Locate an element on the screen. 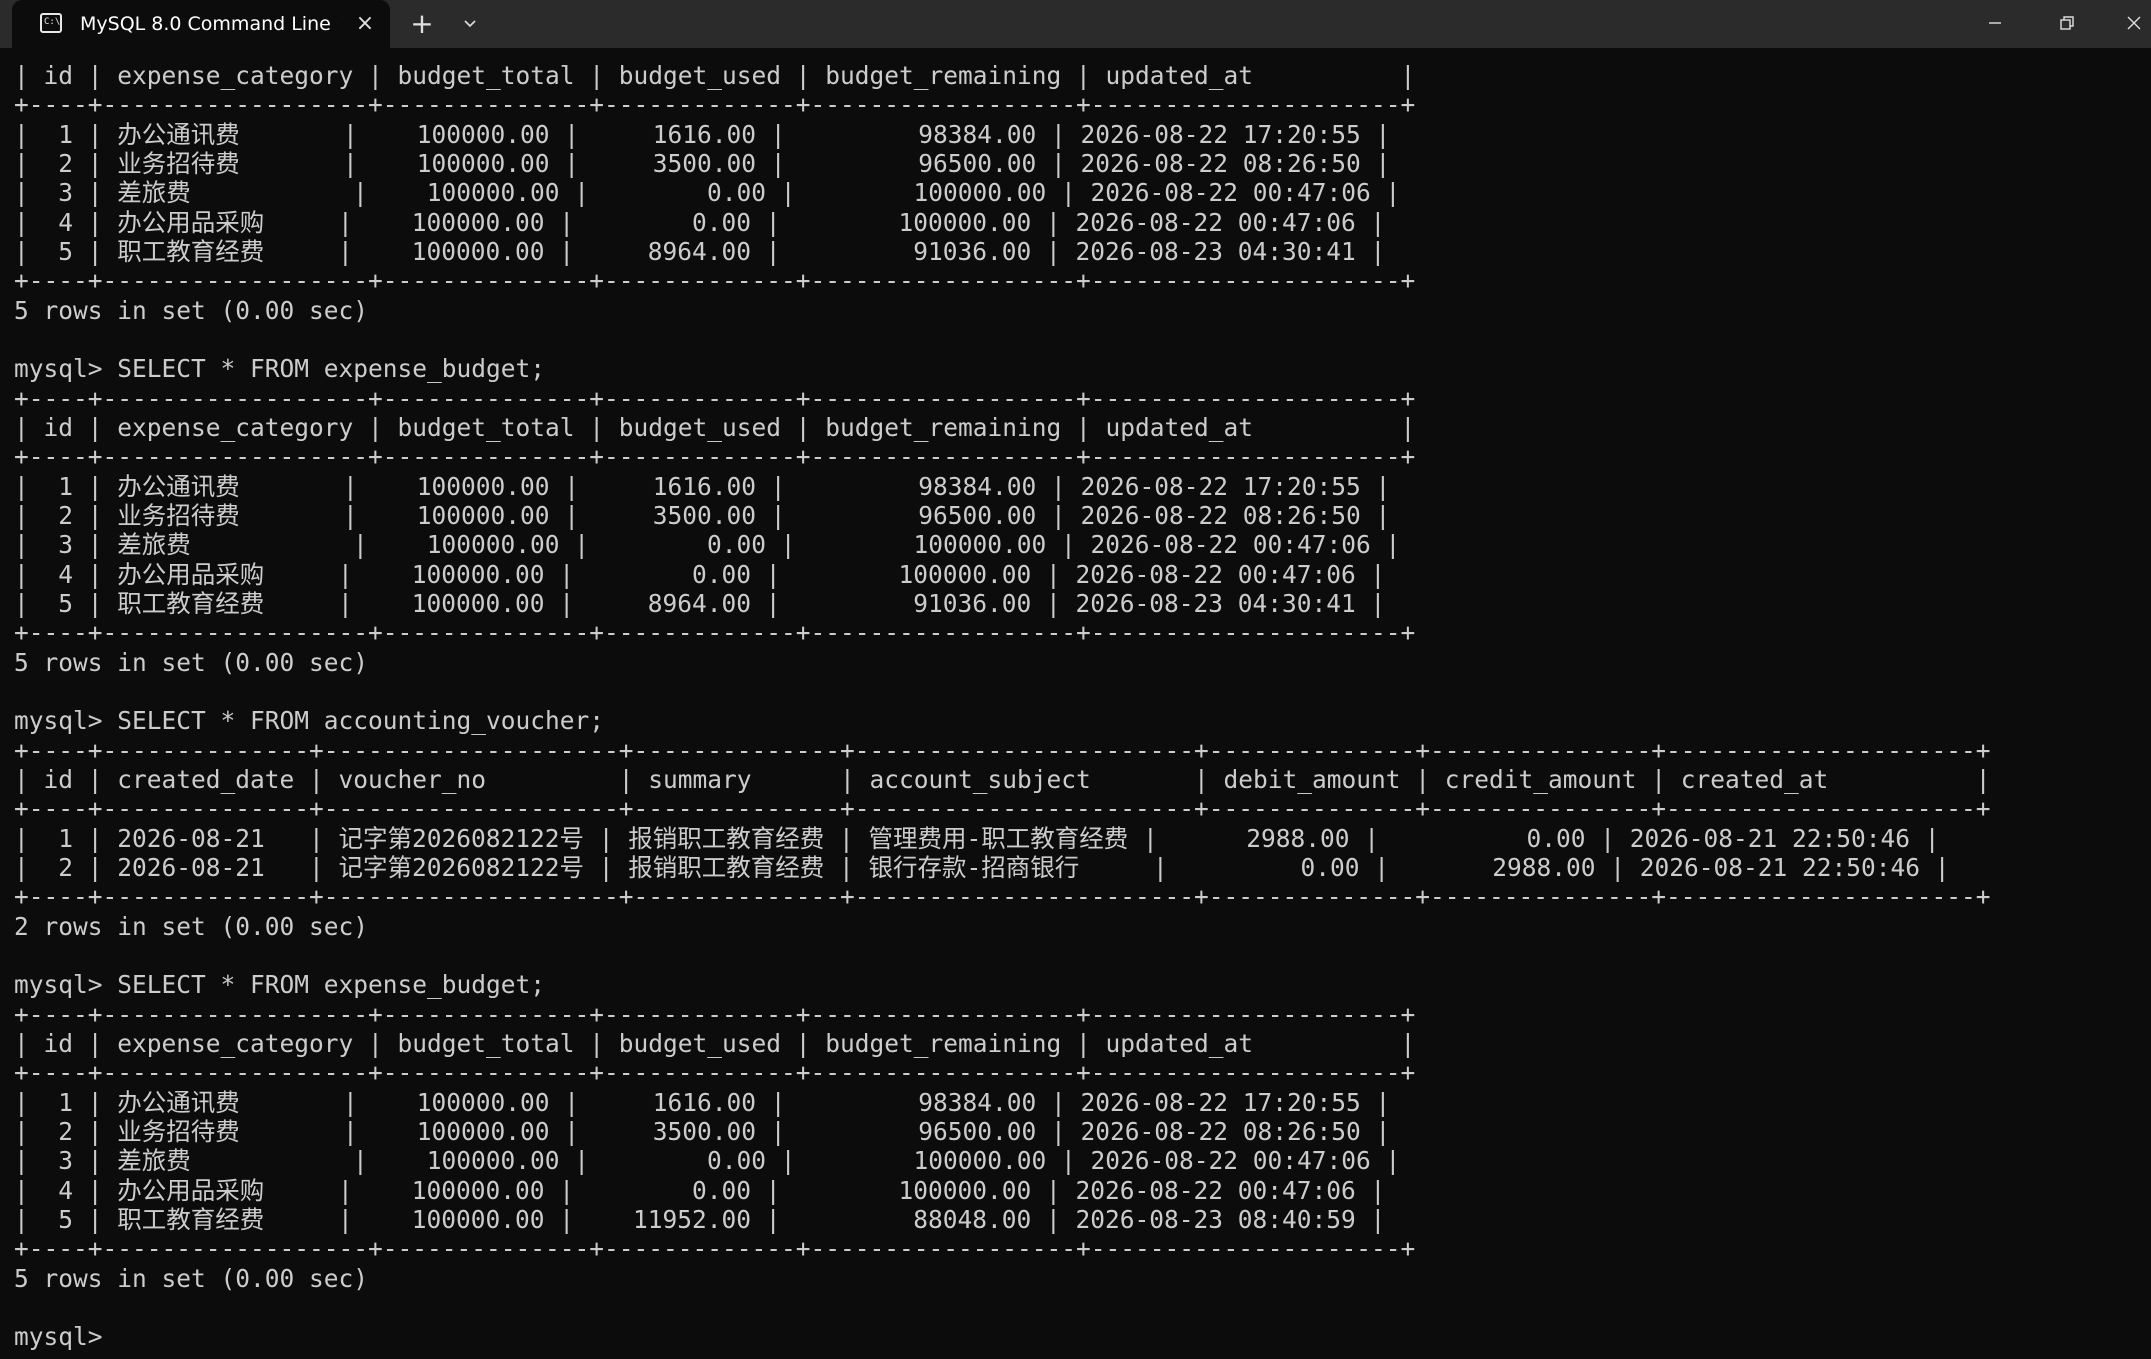 The height and width of the screenshot is (1359, 2151). title-bar: C:\ MySQL 8.0 Command Line Clie × + is located at coordinates (1075, 24).